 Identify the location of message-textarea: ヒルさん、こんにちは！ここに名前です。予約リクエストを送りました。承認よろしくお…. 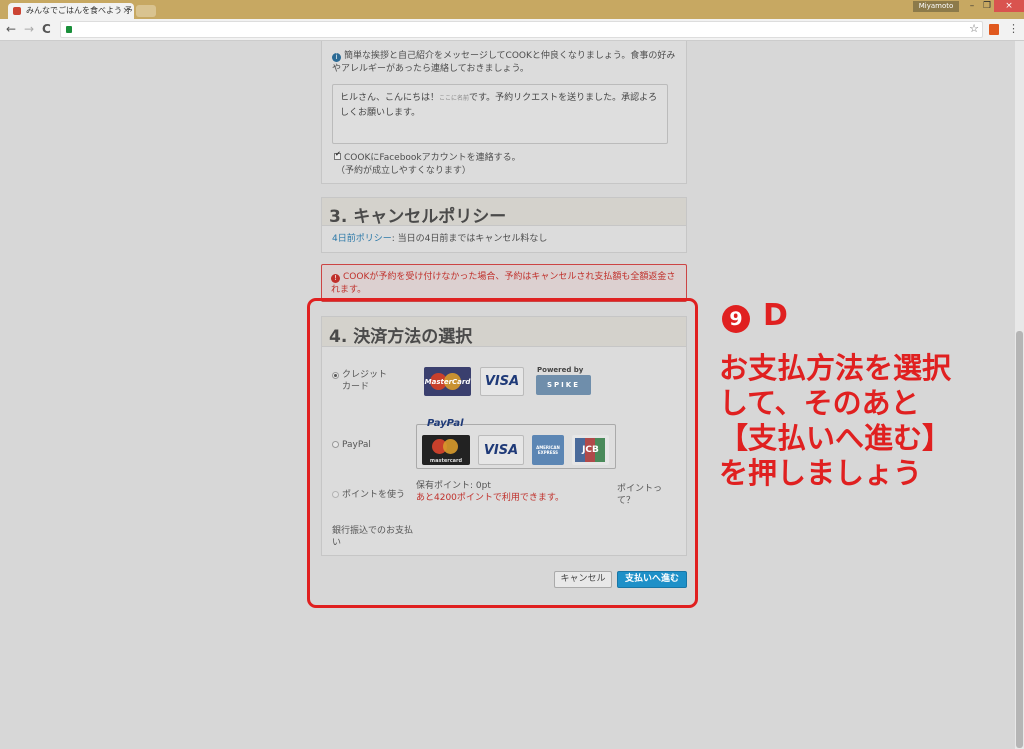
(500, 114).